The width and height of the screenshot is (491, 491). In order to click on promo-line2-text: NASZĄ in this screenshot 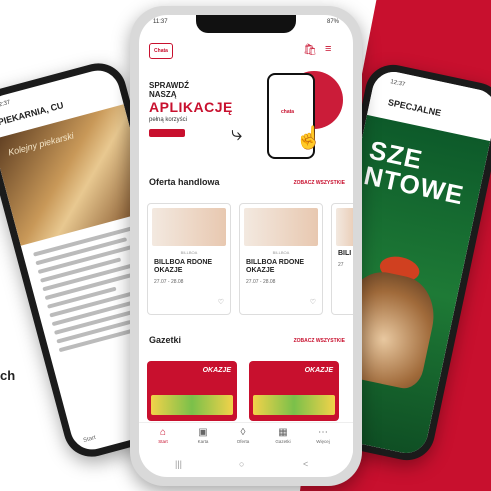, I will do `click(163, 94)`.